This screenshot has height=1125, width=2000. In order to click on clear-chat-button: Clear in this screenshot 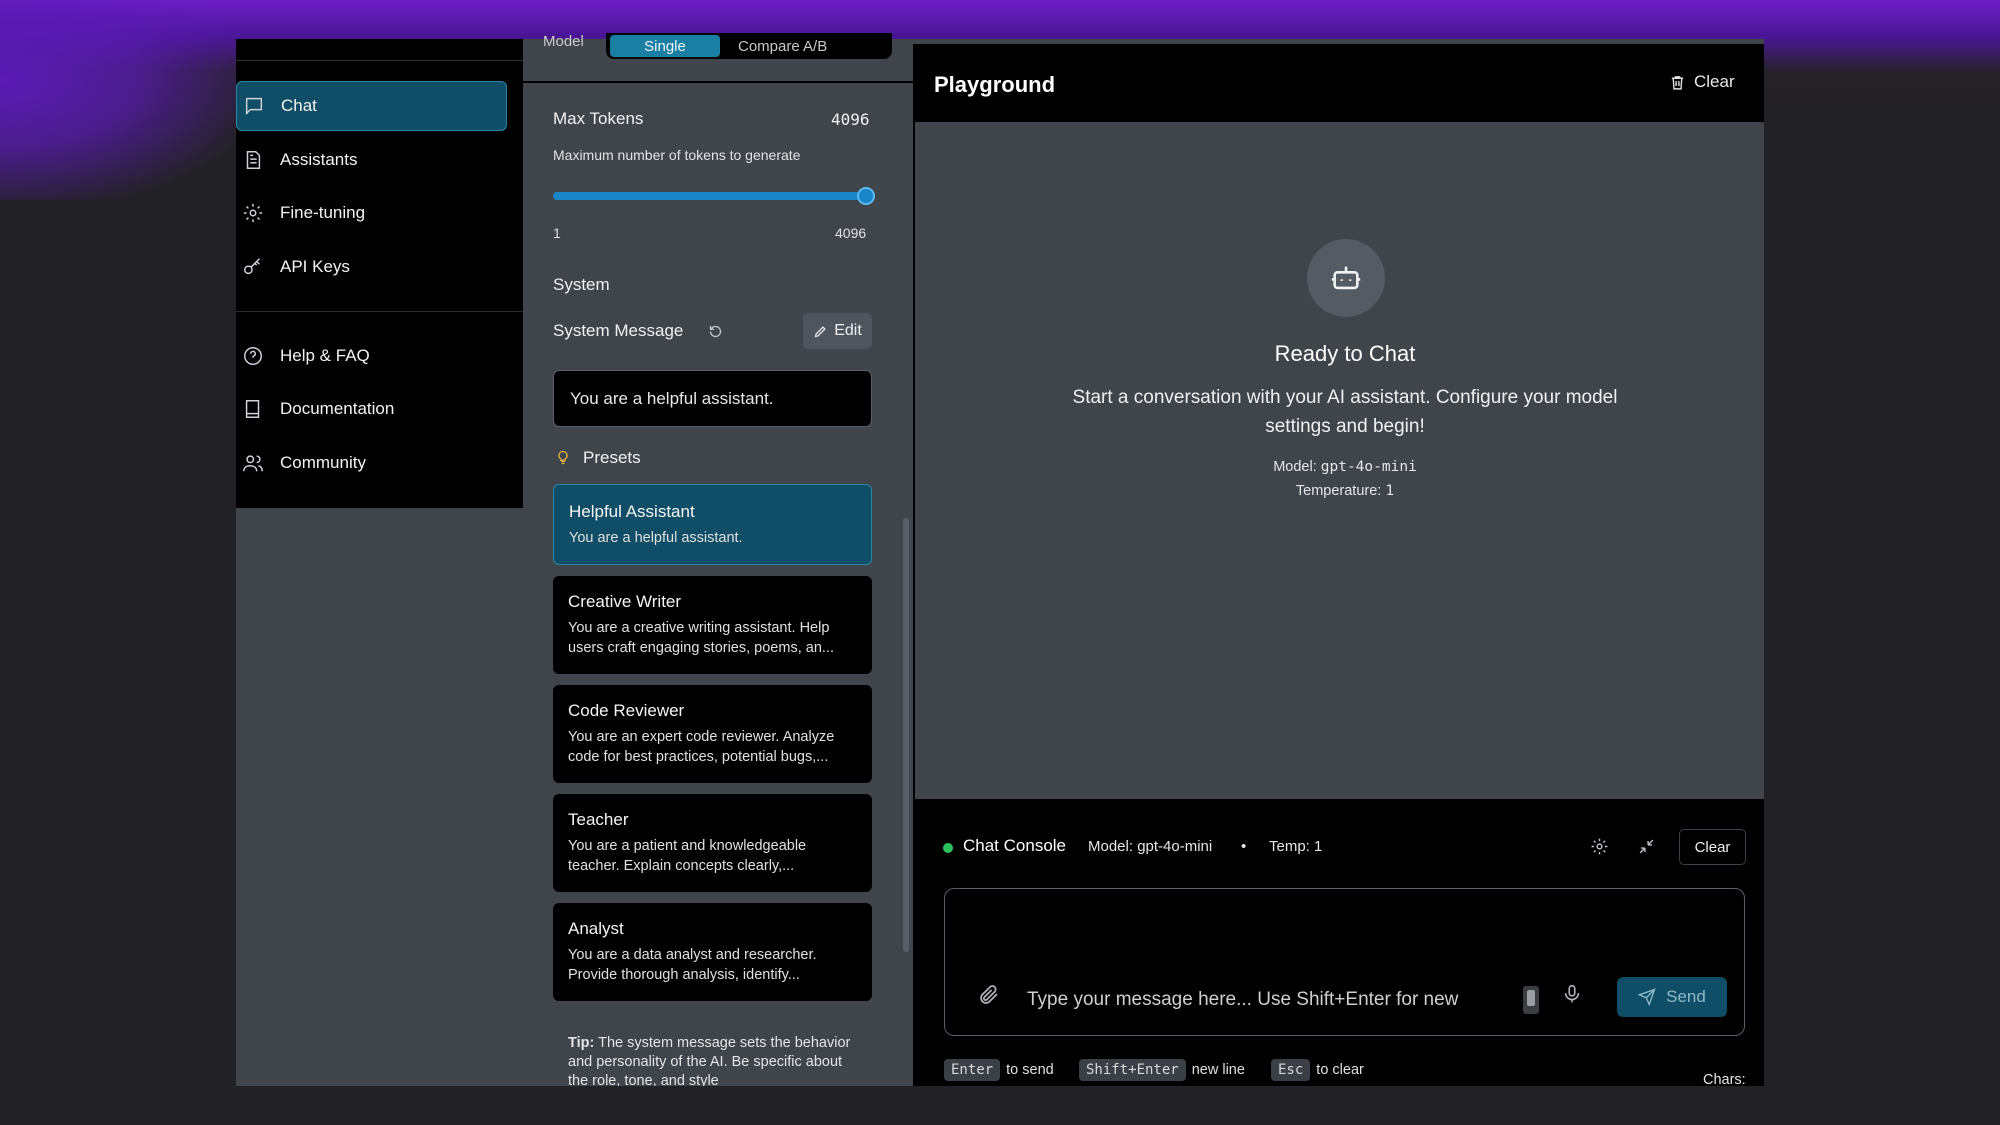, I will do `click(1716, 82)`.